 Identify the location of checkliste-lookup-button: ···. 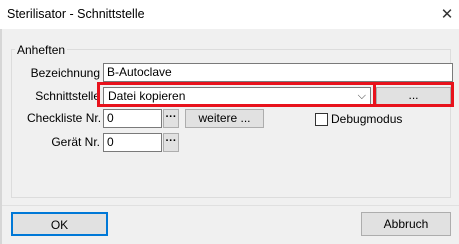
(171, 118).